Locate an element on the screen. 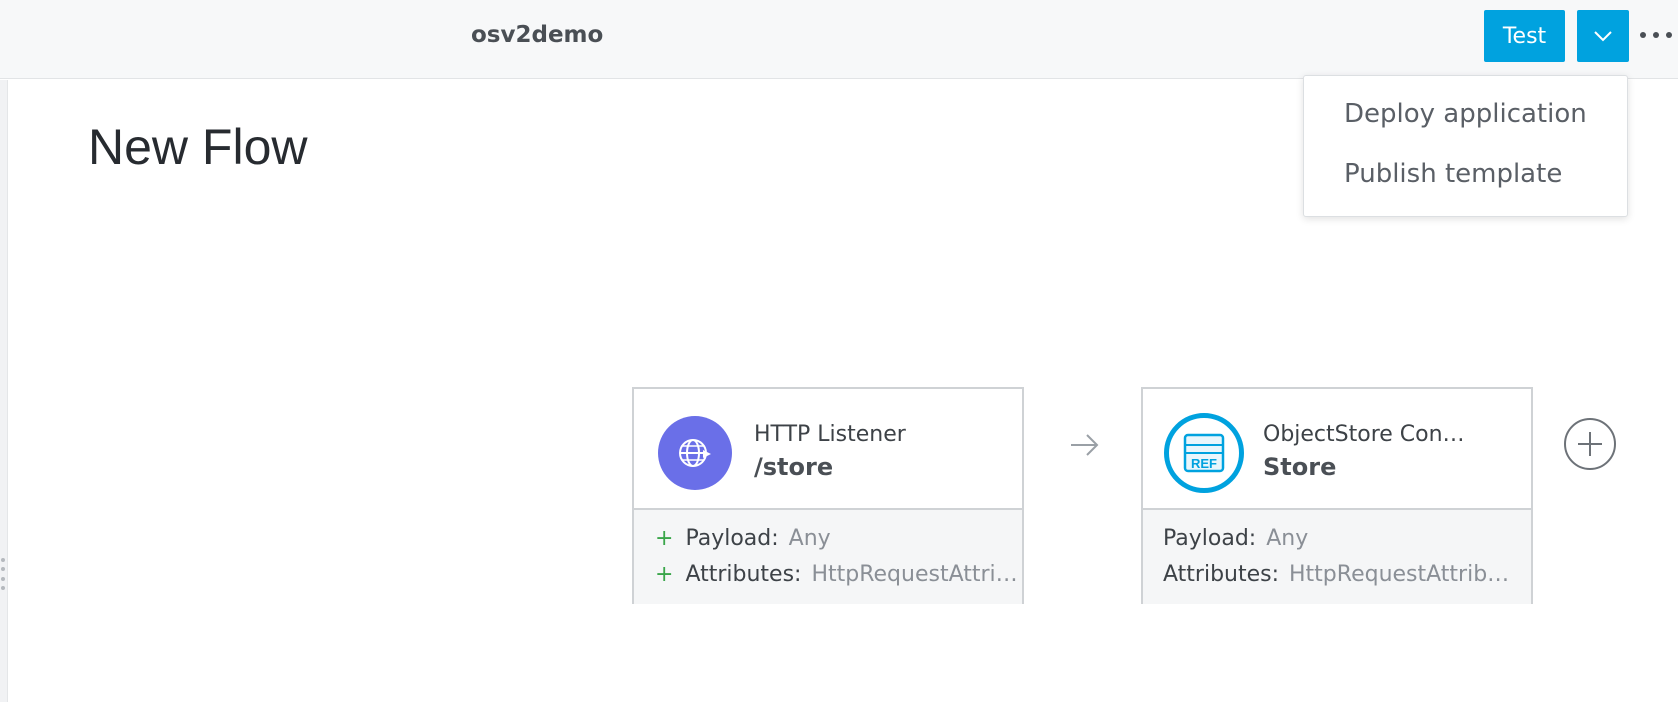 This screenshot has width=1678, height=702. test-button: Test is located at coordinates (1524, 36).